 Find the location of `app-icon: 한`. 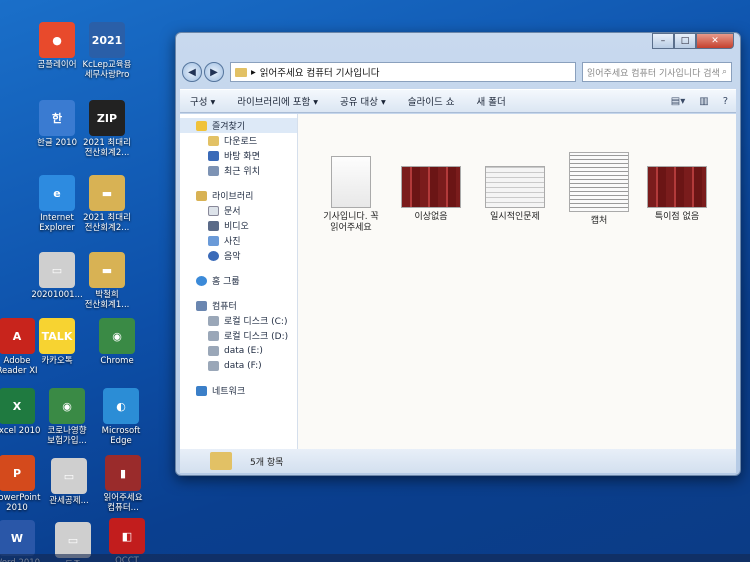

app-icon: 한 is located at coordinates (57, 118).